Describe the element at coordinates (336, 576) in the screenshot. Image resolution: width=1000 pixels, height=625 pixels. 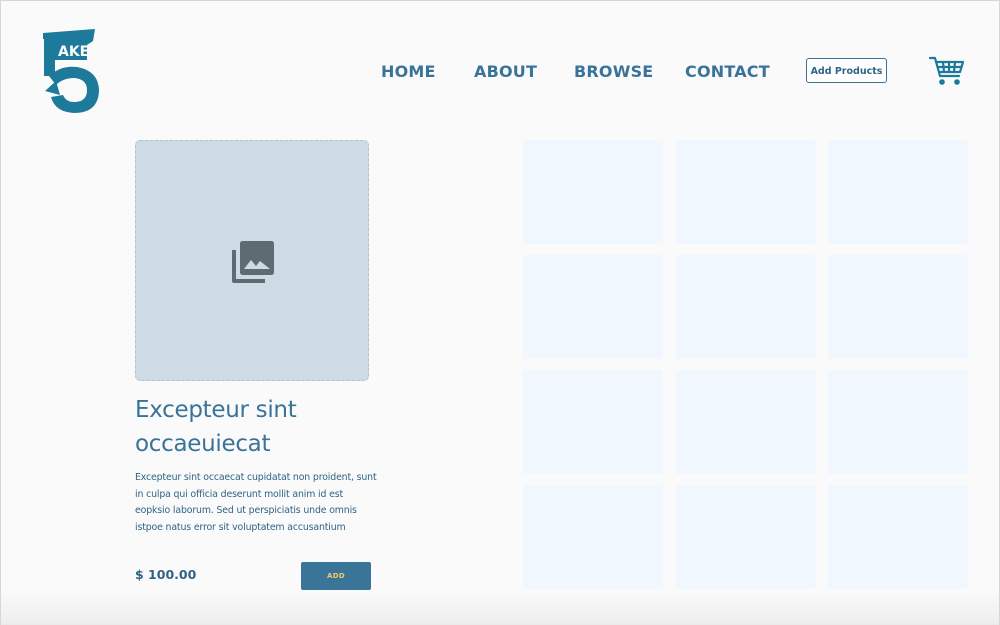
I see `add-to-cart-button: ADD` at that location.